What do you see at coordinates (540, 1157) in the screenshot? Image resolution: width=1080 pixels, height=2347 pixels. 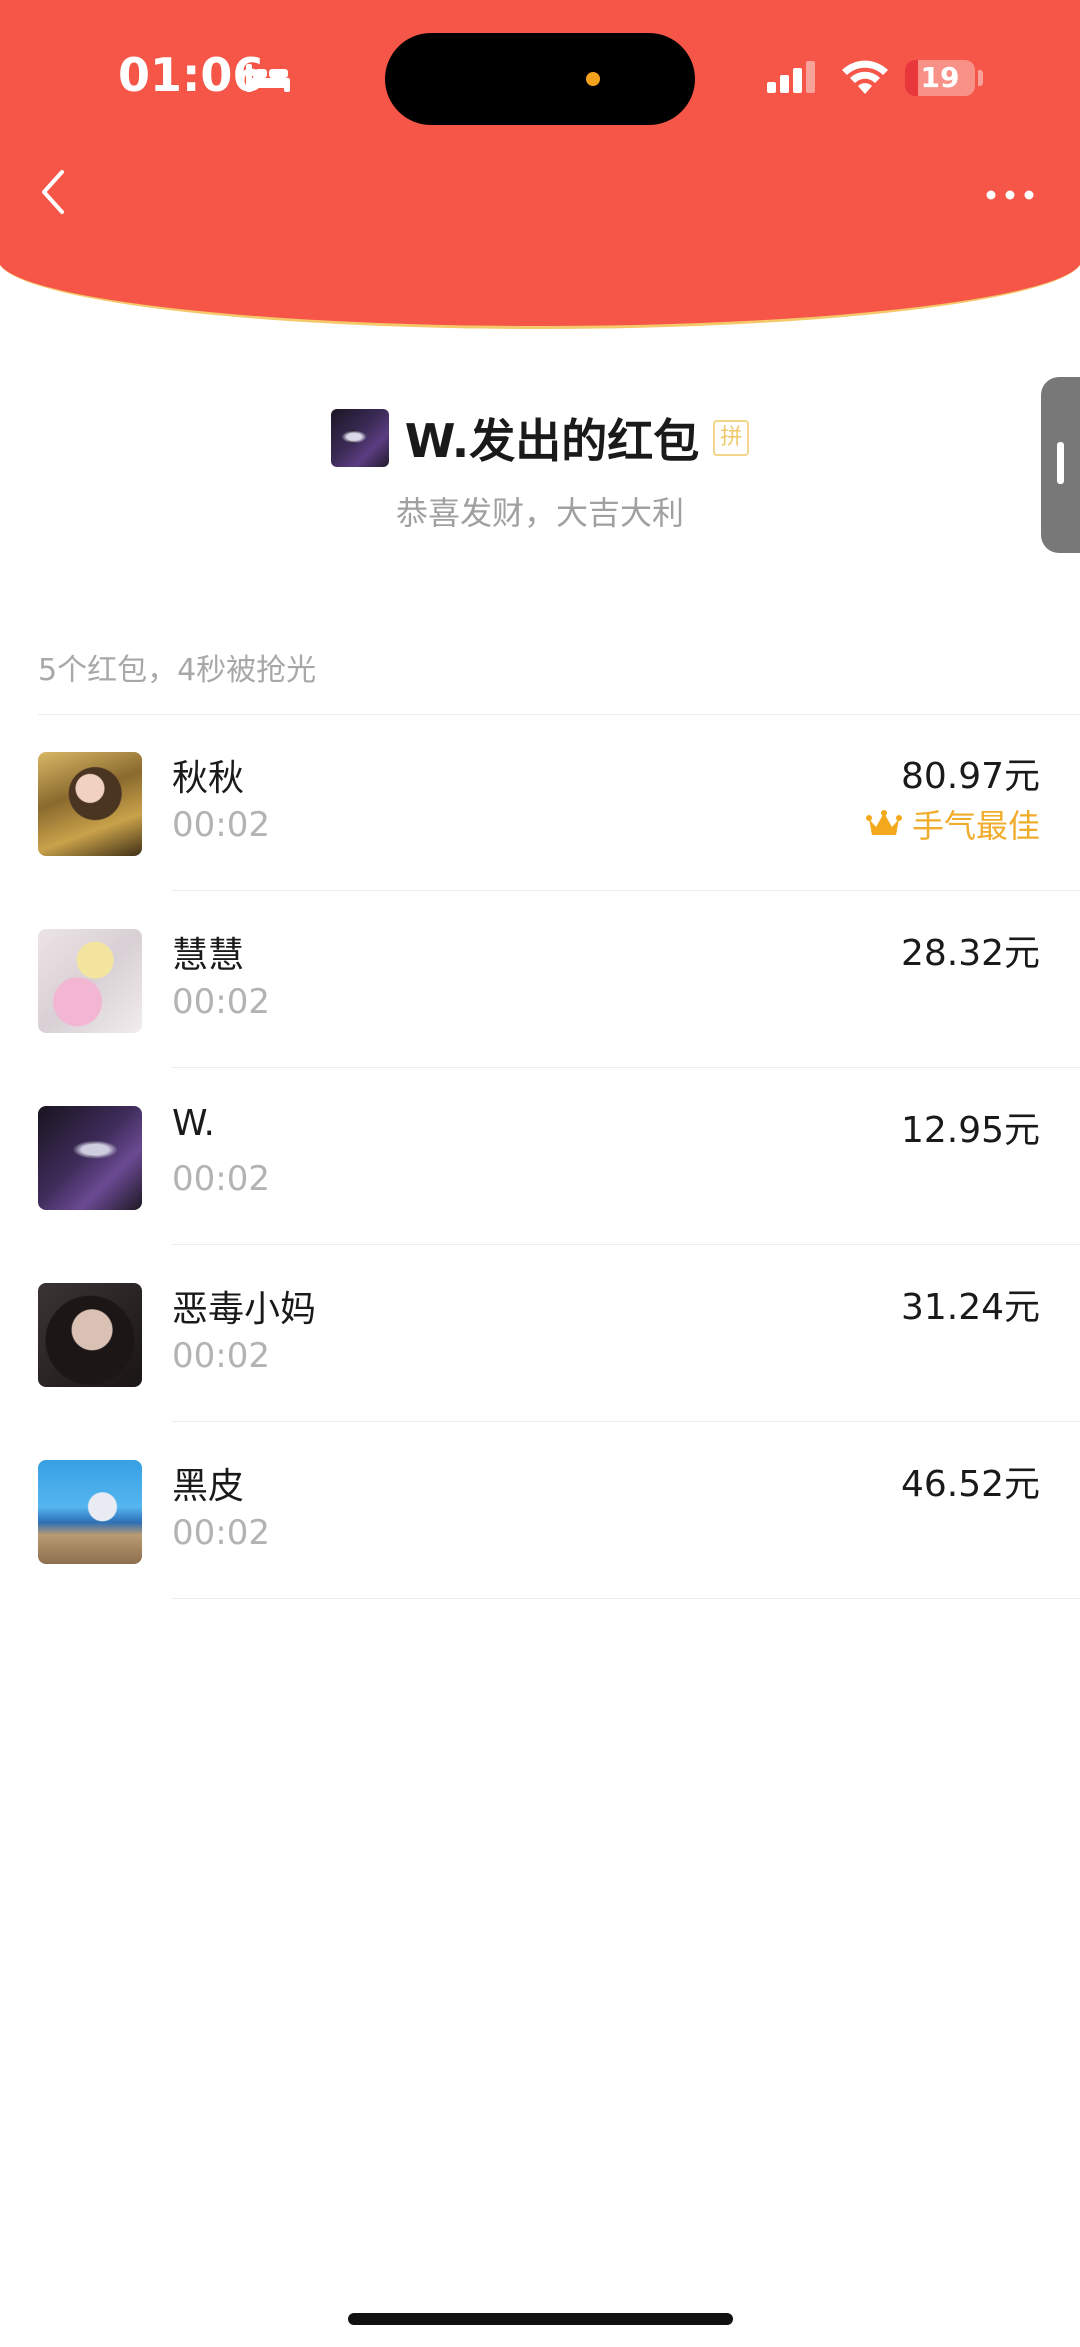 I see `receiver-row: W. 00:02 12.95元` at bounding box center [540, 1157].